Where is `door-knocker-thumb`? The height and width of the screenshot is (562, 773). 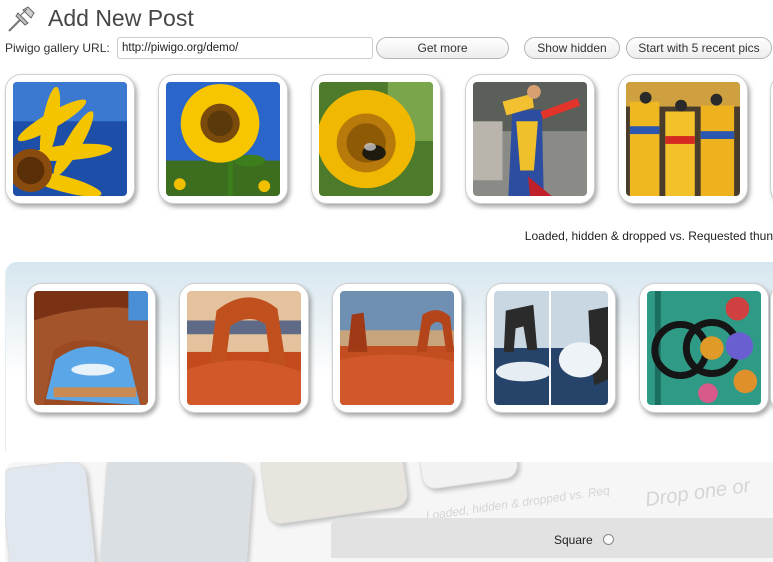
door-knocker-thumb is located at coordinates (704, 348).